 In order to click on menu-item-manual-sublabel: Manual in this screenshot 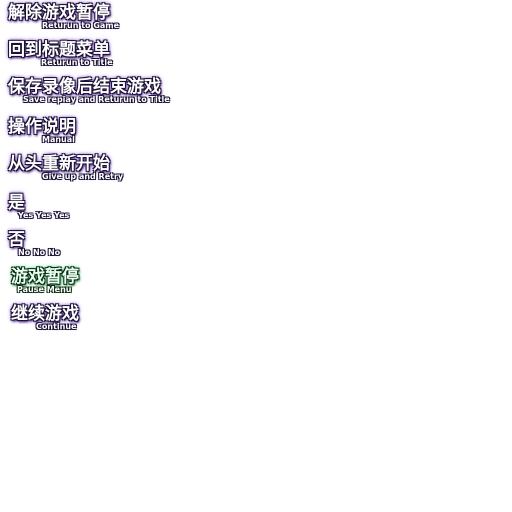, I will do `click(58, 139)`.